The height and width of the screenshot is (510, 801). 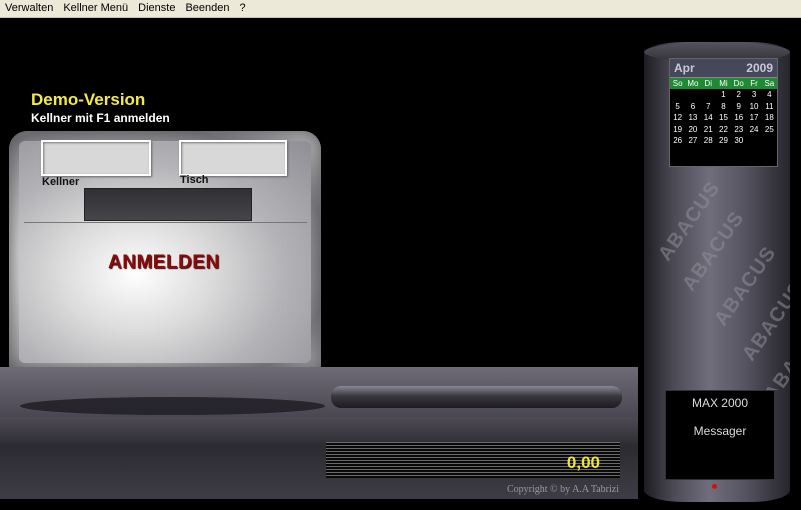 What do you see at coordinates (242, 8) in the screenshot?
I see `menu-help: ?` at bounding box center [242, 8].